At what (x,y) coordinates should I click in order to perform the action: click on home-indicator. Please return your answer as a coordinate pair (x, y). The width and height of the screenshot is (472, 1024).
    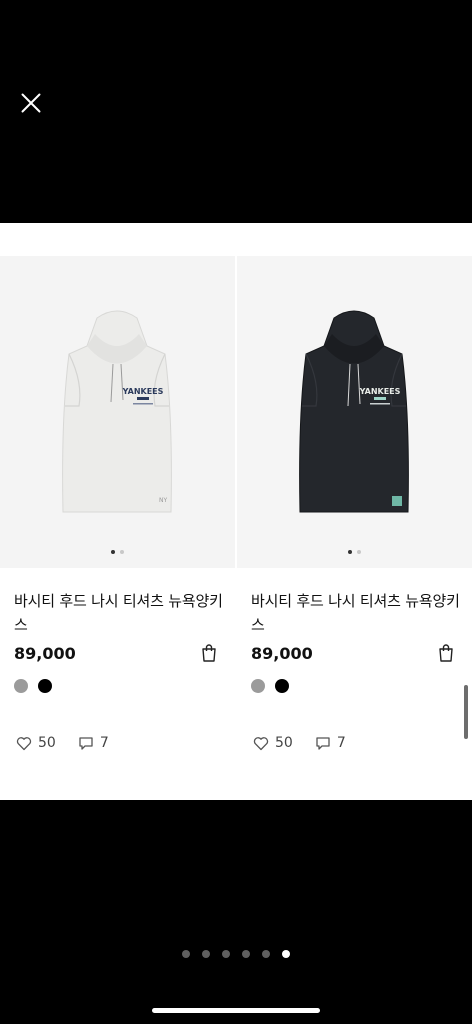
    Looking at the image, I should click on (236, 1010).